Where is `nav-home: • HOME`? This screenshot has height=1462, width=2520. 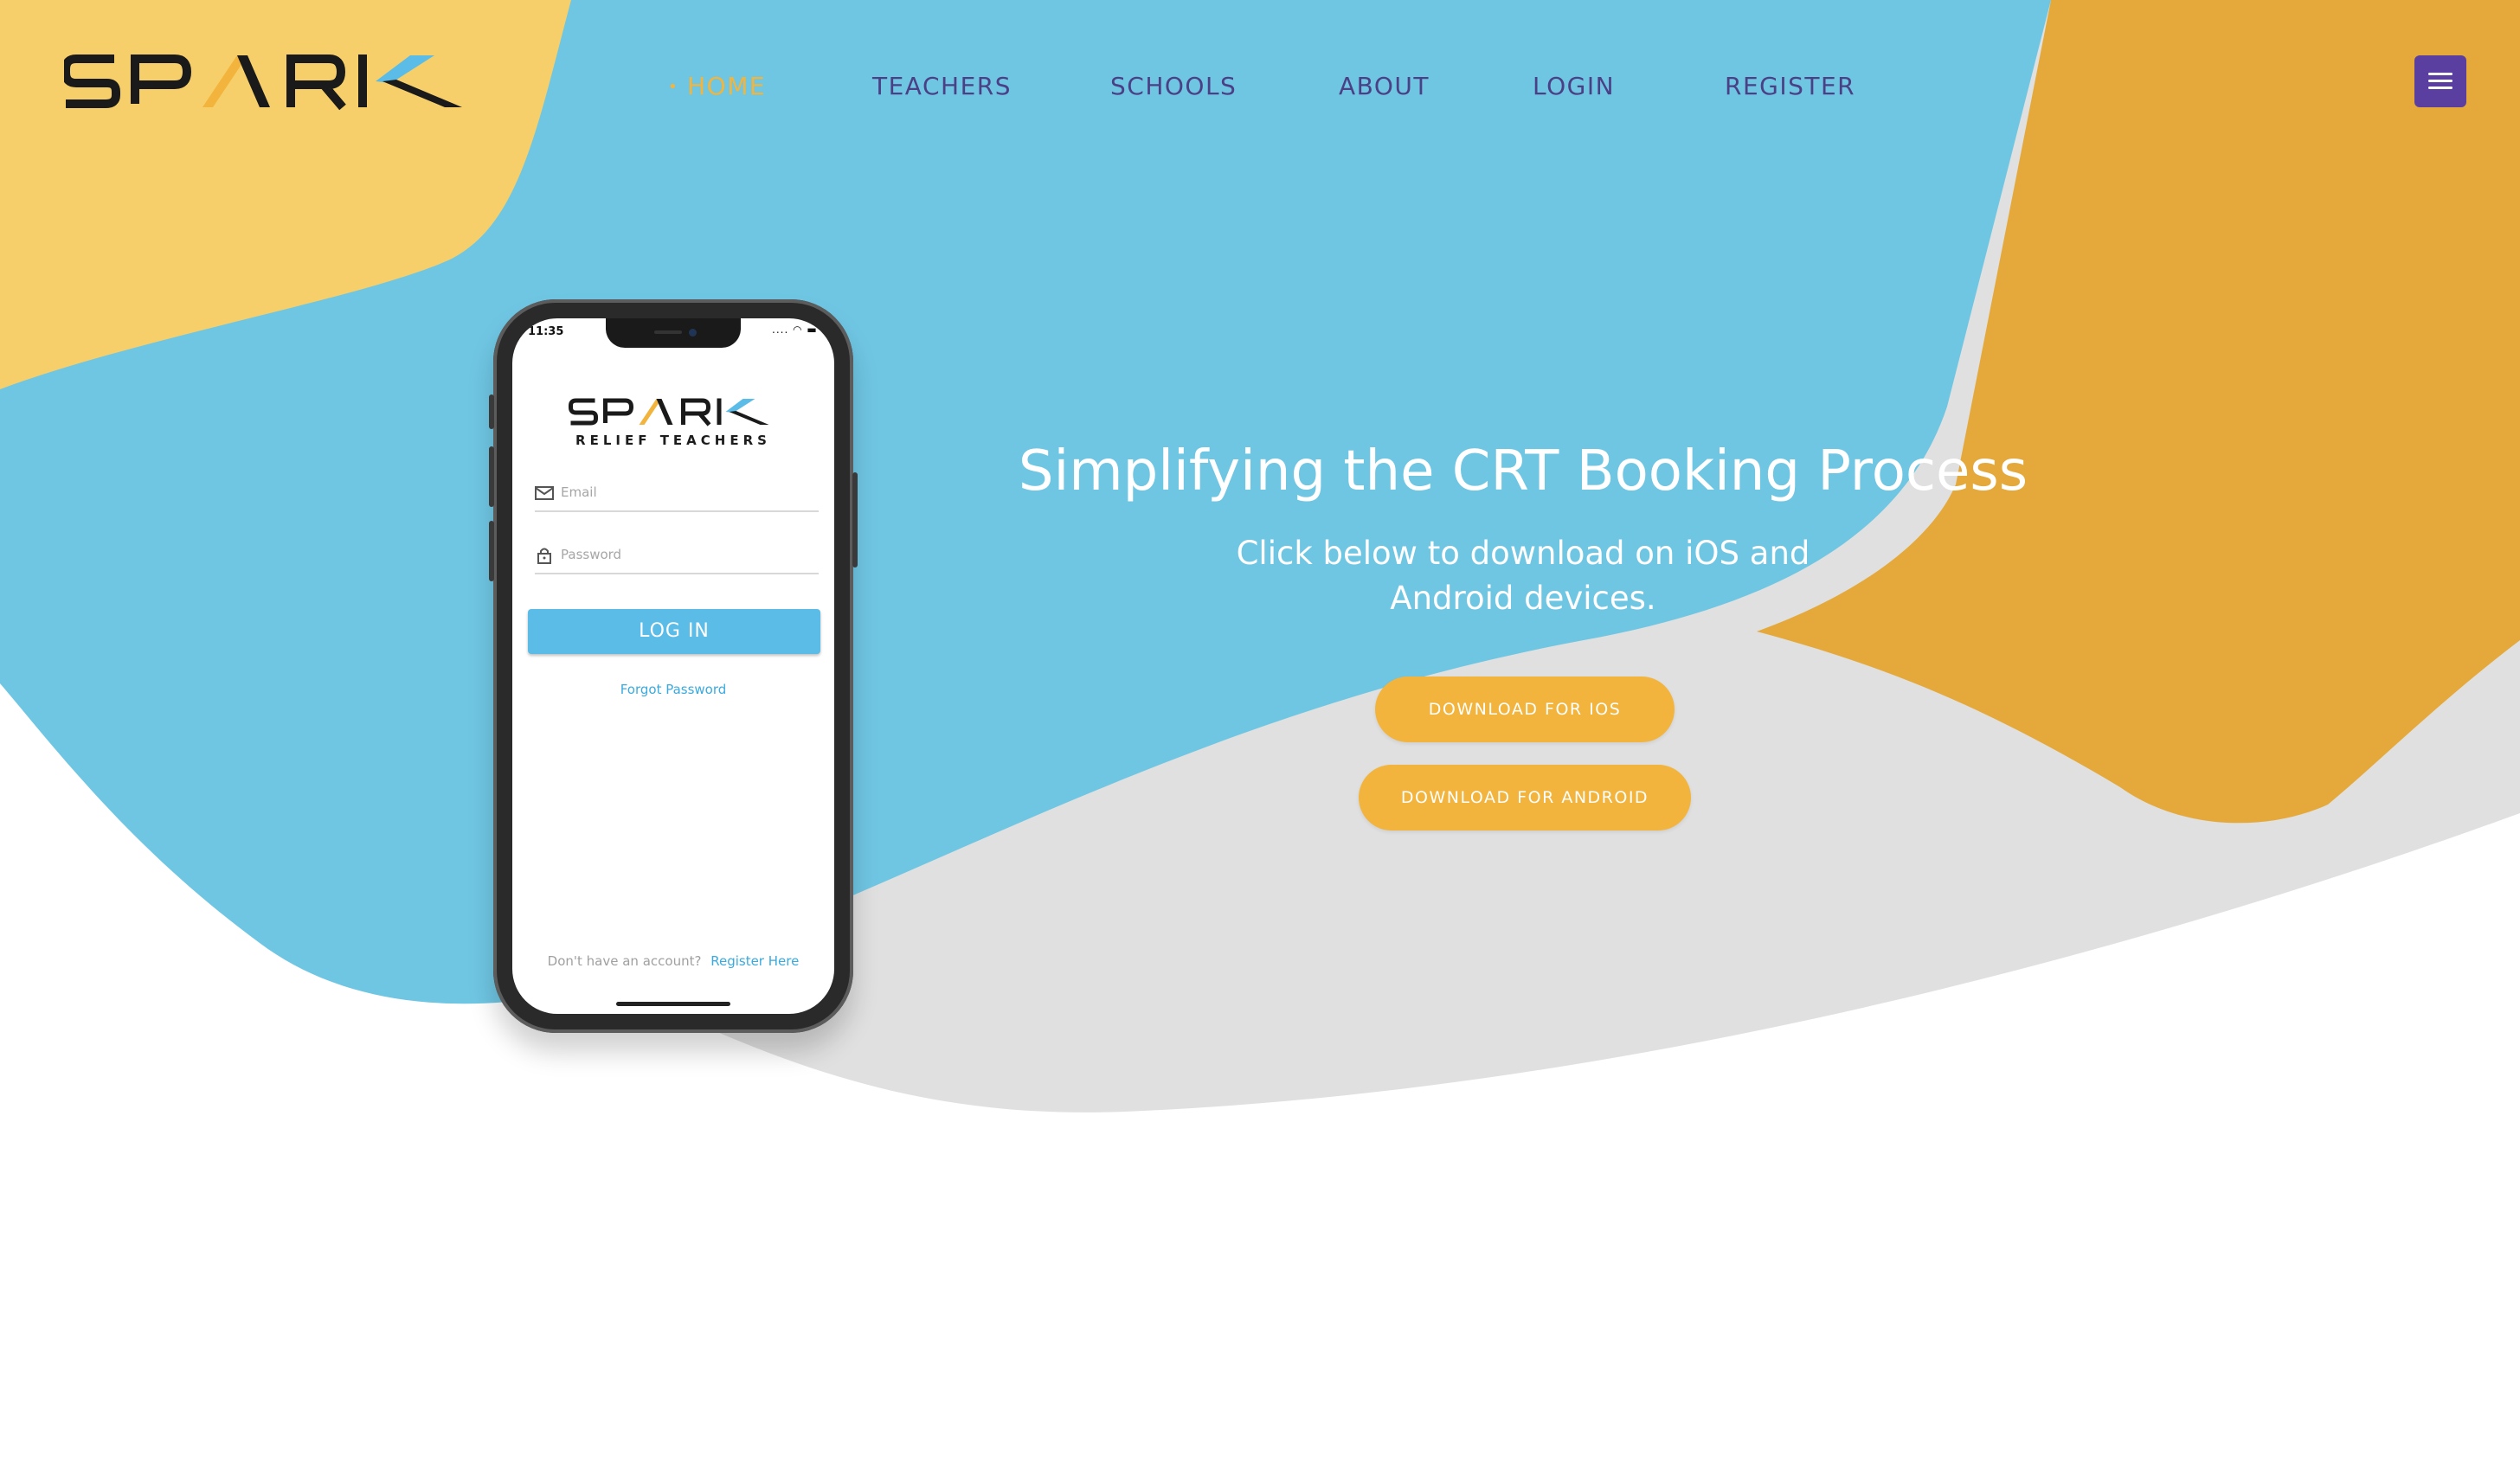
nav-home: • HOME is located at coordinates (717, 87).